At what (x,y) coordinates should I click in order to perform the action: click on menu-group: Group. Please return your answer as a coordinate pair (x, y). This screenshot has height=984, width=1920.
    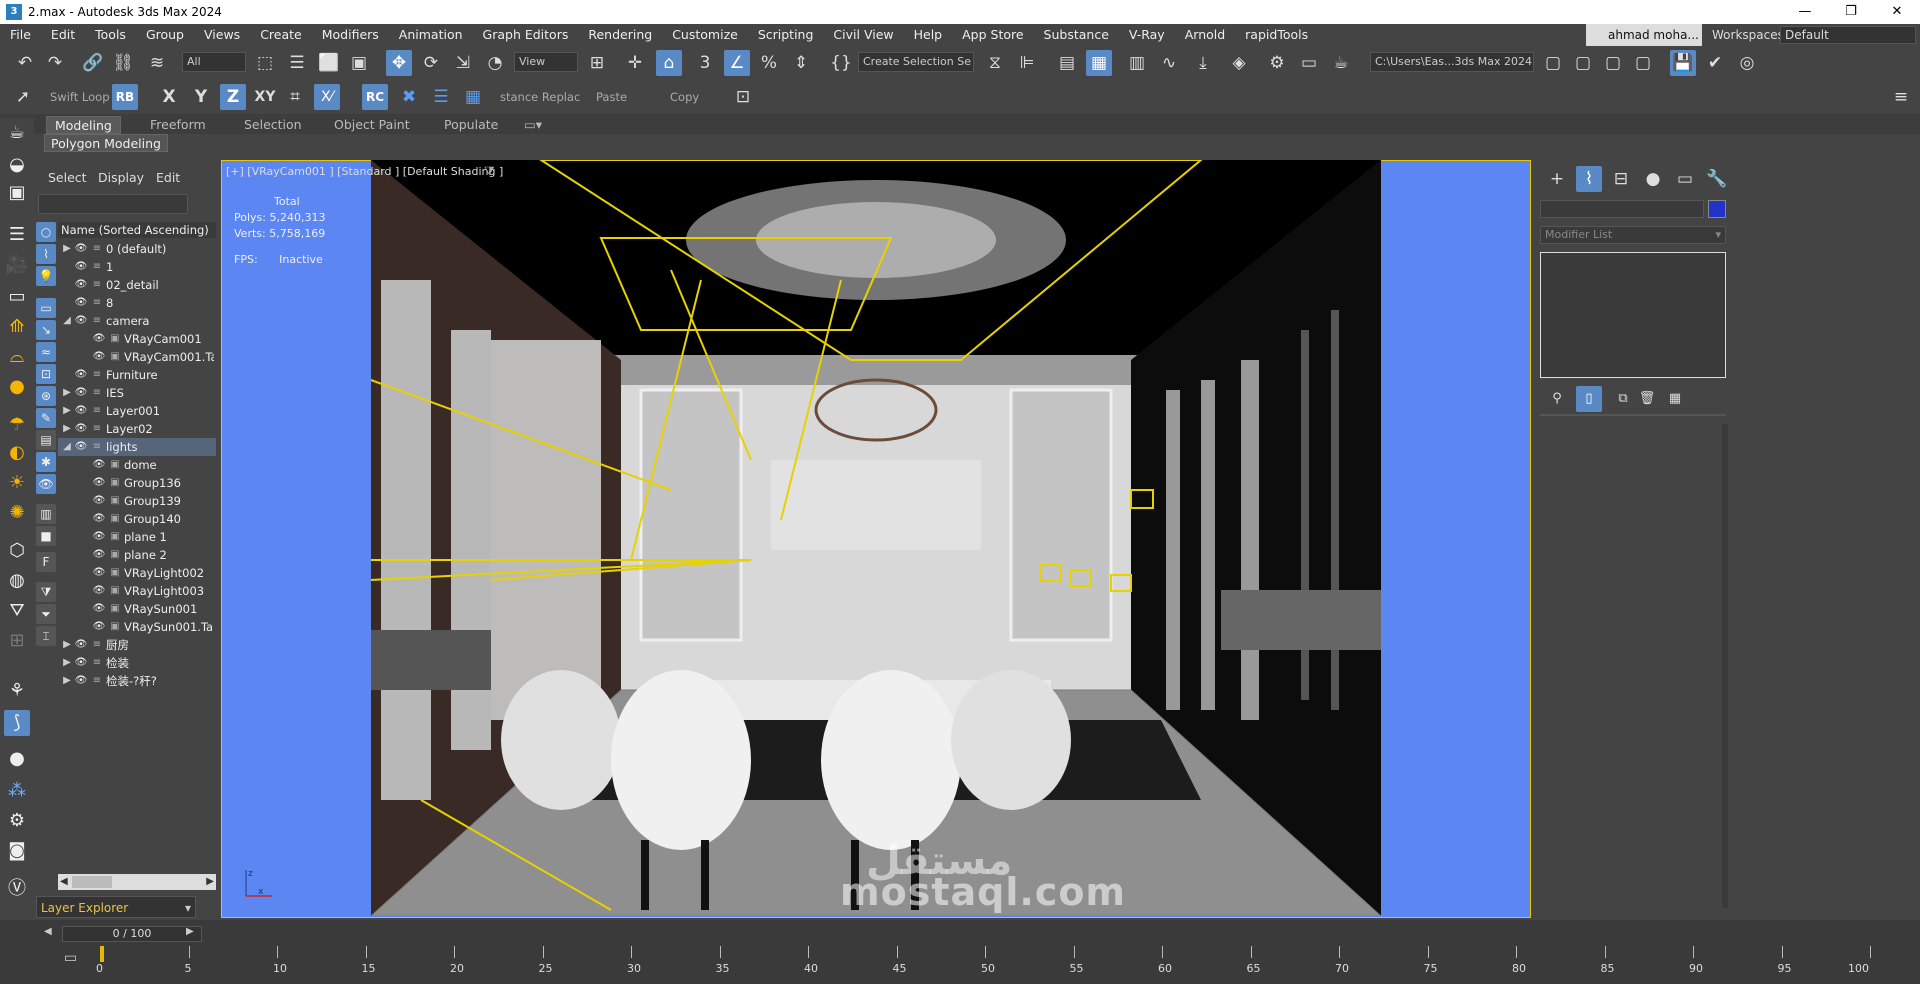
    Looking at the image, I should click on (165, 35).